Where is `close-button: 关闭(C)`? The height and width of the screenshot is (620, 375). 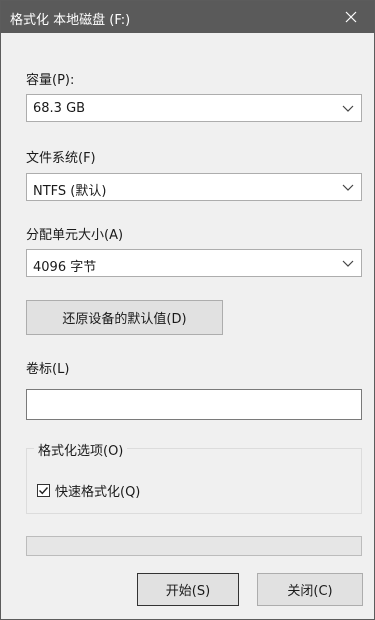 close-button: 关闭(C) is located at coordinates (310, 589).